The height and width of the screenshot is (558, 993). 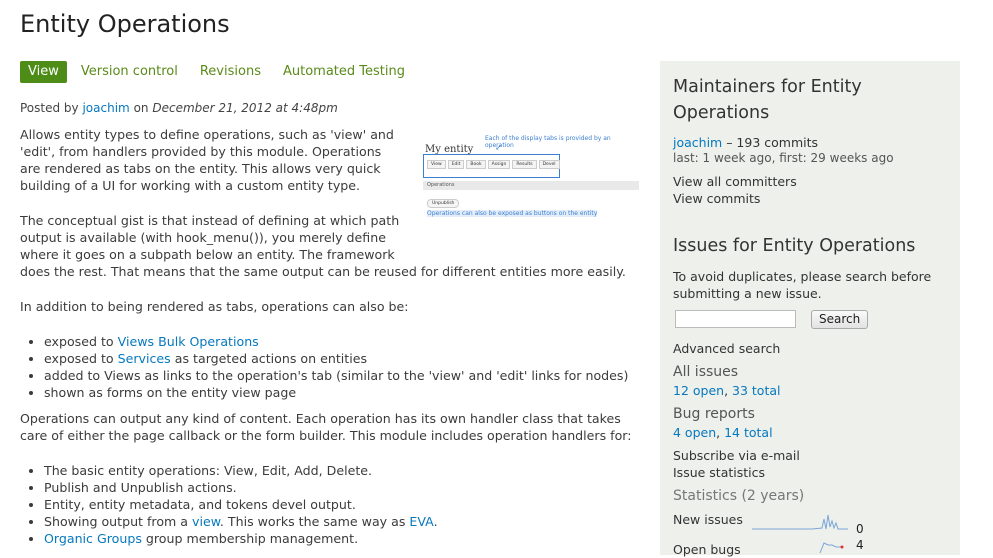 I want to click on tab-revisions: Revisions, so click(x=230, y=72).